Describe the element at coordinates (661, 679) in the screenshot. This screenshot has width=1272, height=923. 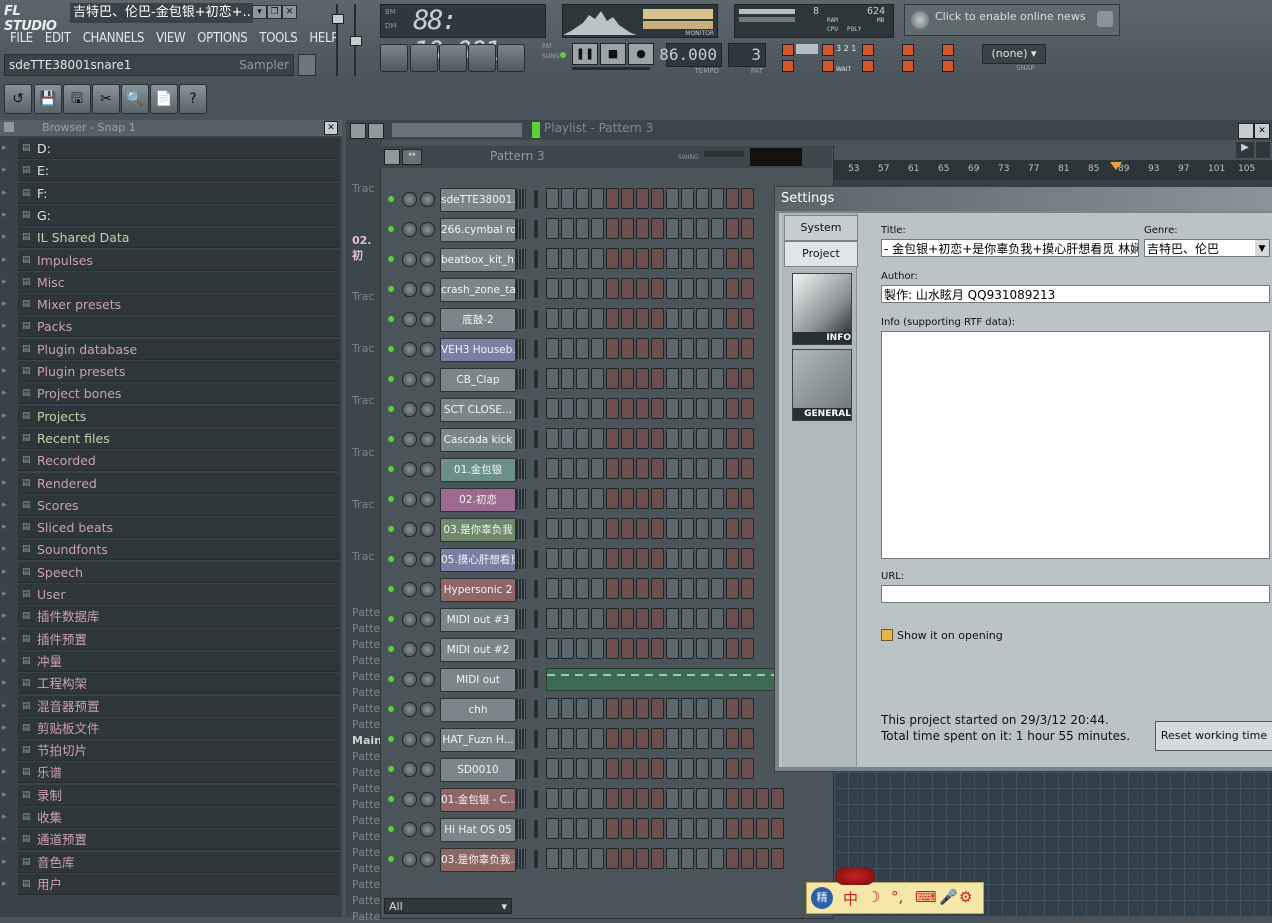
I see `piano-roll-preview` at that location.